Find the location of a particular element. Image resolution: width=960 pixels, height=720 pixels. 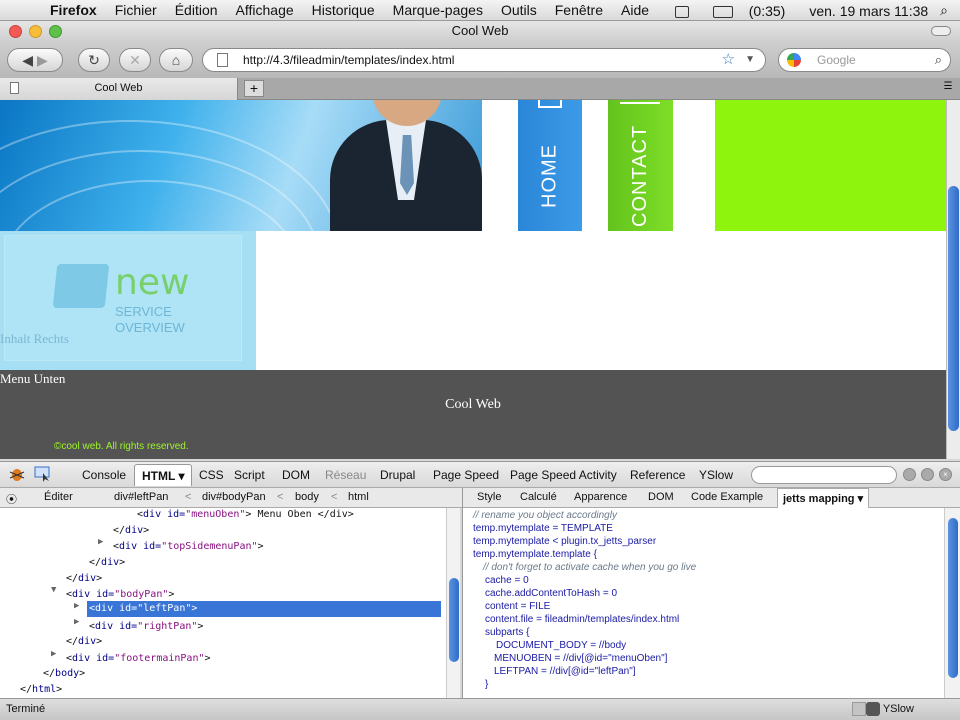

minimize-window-button is located at coordinates (35, 31).